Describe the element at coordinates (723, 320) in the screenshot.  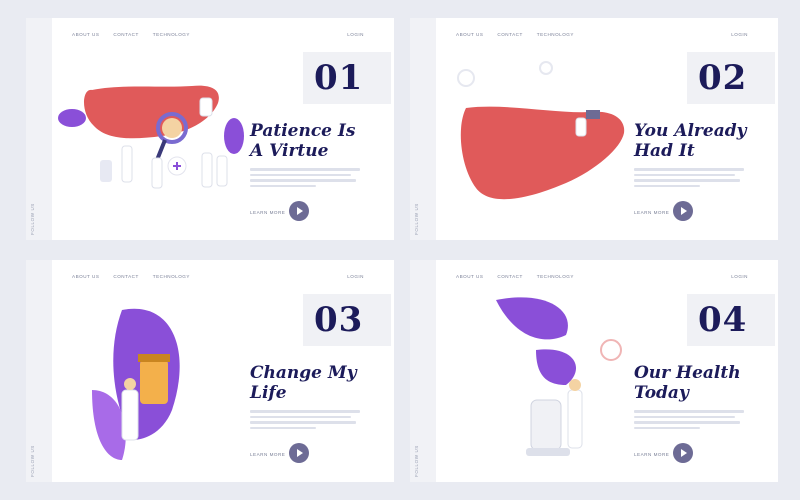
I see `section-number: 04` at that location.